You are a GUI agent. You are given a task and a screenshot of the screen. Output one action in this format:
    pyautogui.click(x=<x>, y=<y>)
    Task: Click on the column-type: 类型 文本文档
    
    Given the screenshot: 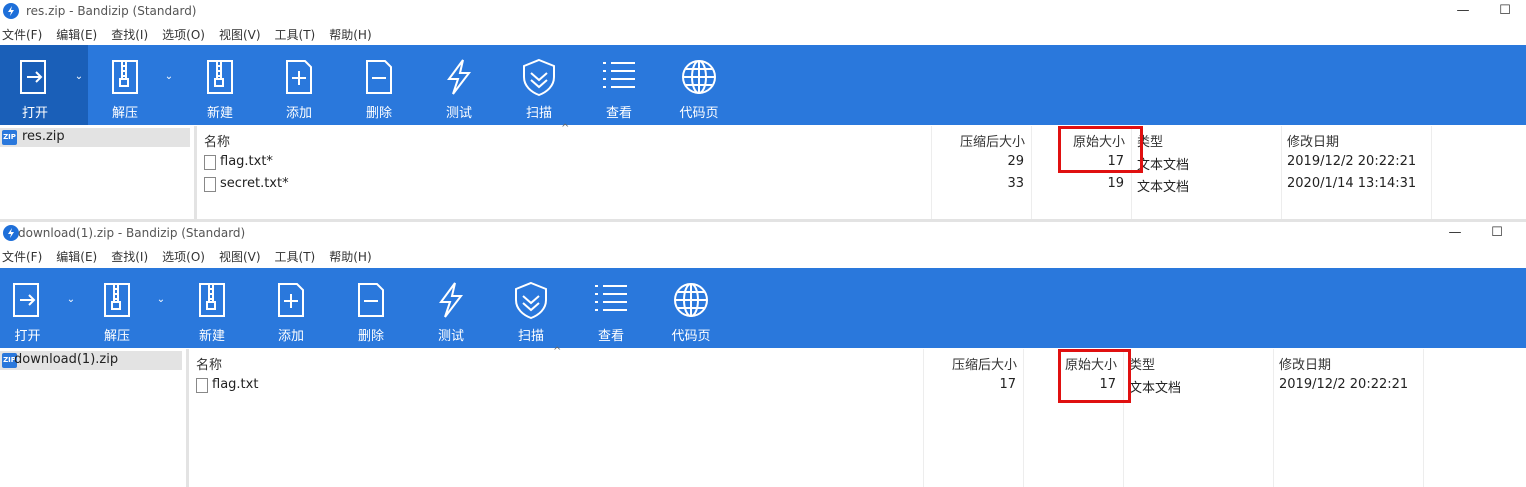 What is the action you would take?
    pyautogui.click(x=1198, y=418)
    